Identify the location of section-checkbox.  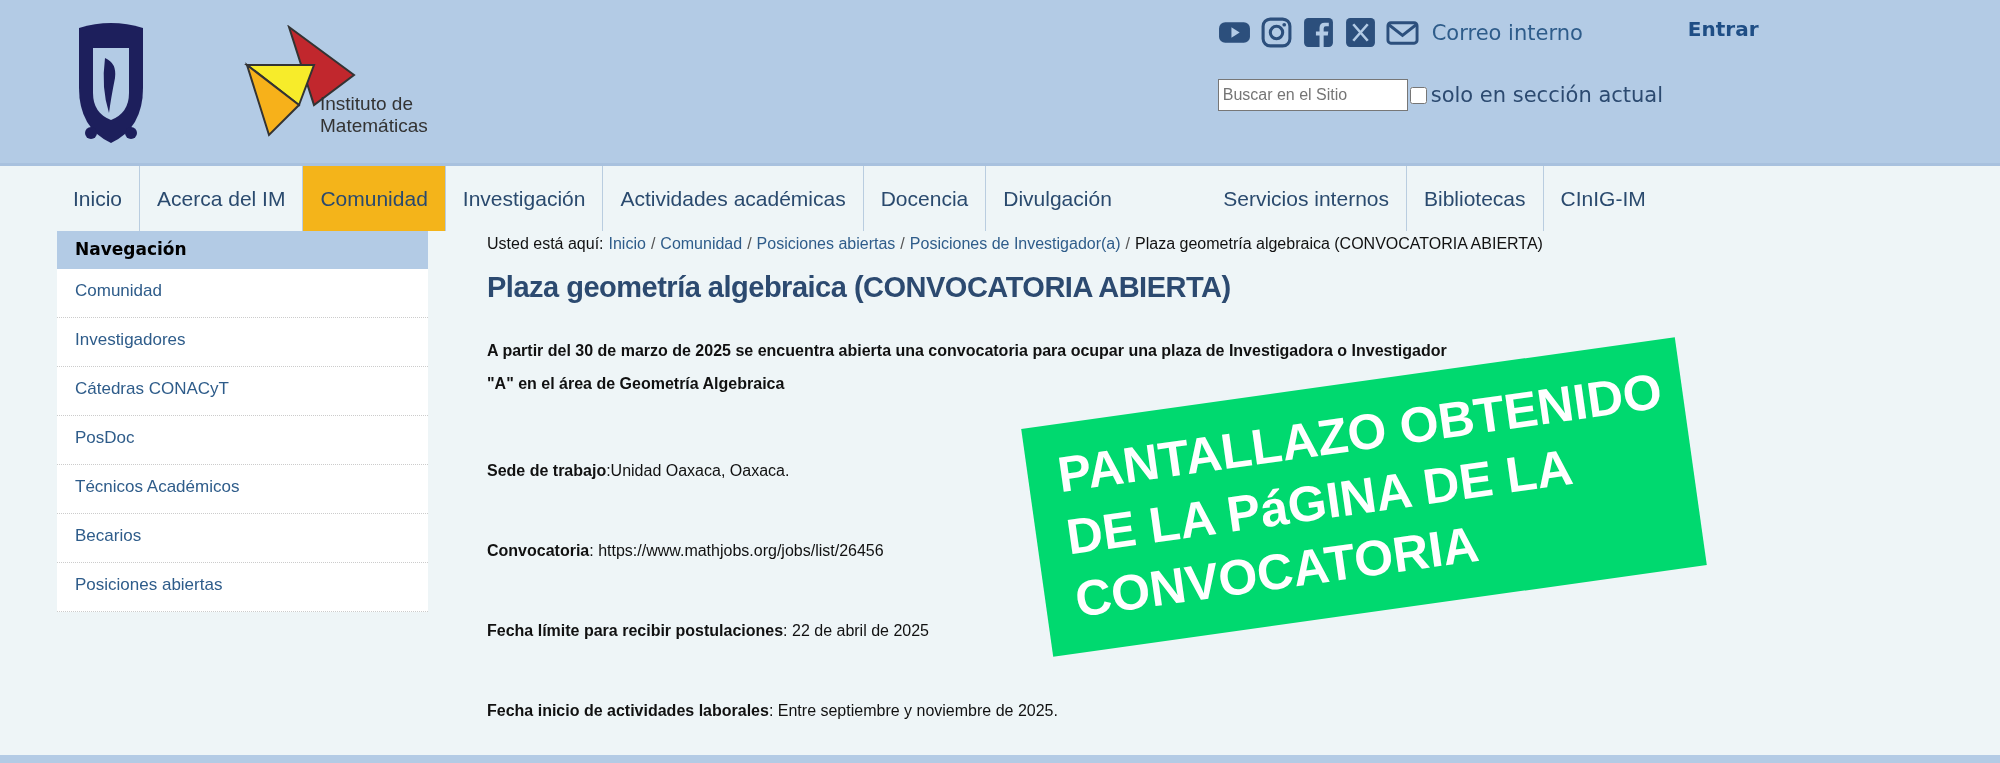
(1418, 95).